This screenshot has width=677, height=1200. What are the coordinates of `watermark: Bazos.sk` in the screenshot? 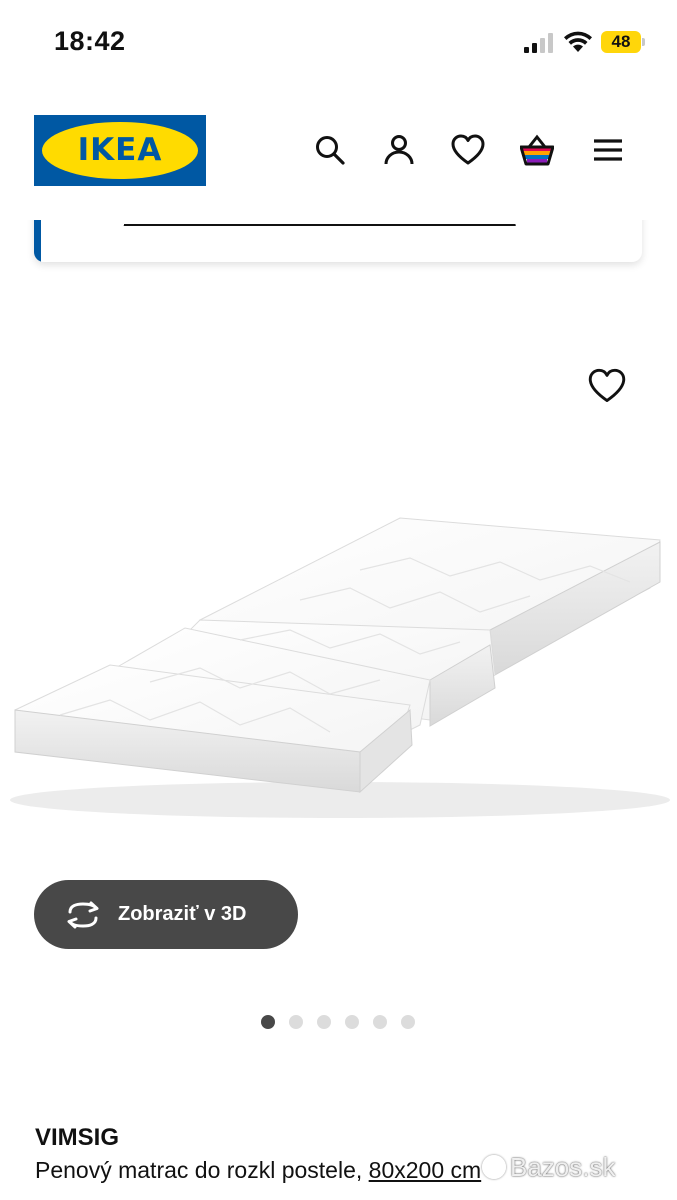 It's located at (549, 1167).